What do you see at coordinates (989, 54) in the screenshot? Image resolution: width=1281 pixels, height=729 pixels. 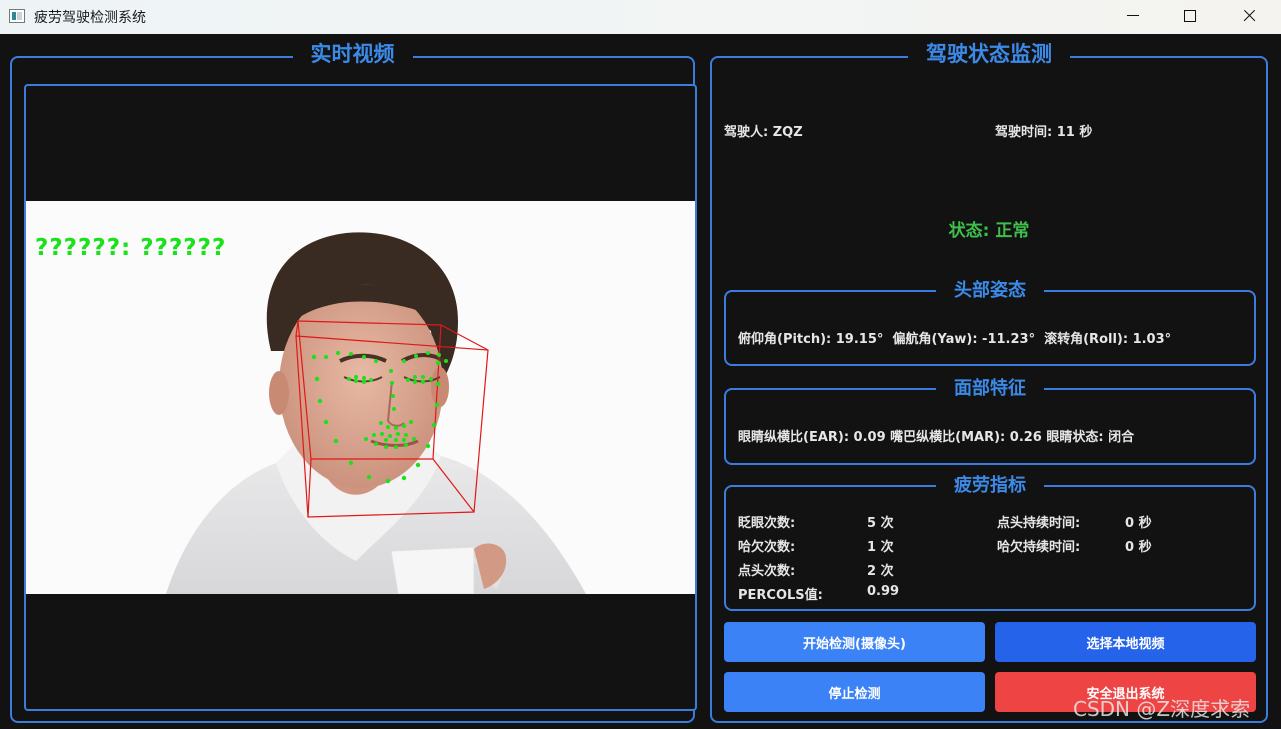 I see `status-panel-title: 驾驶状态监测` at bounding box center [989, 54].